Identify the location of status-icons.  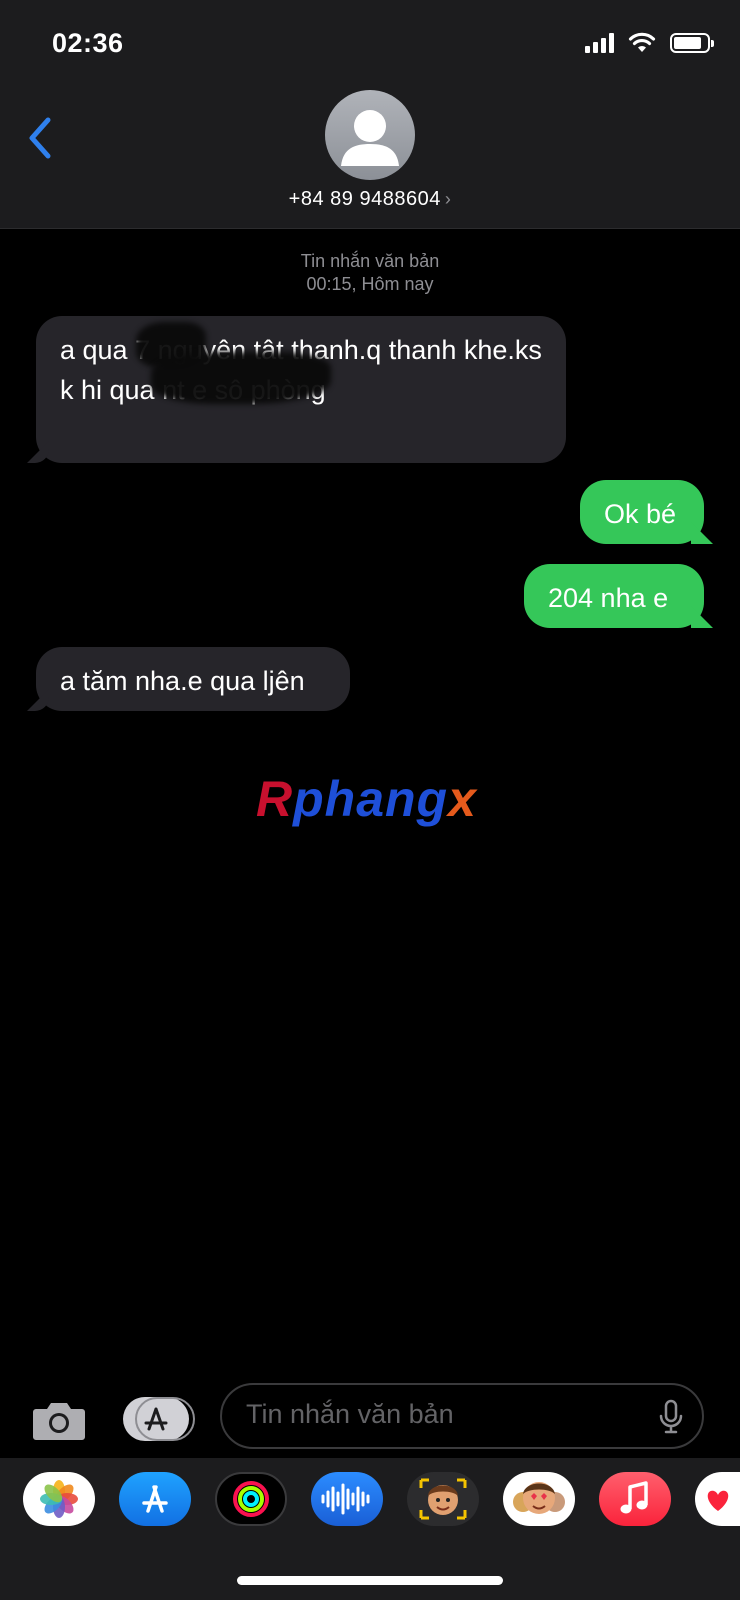
(649, 43).